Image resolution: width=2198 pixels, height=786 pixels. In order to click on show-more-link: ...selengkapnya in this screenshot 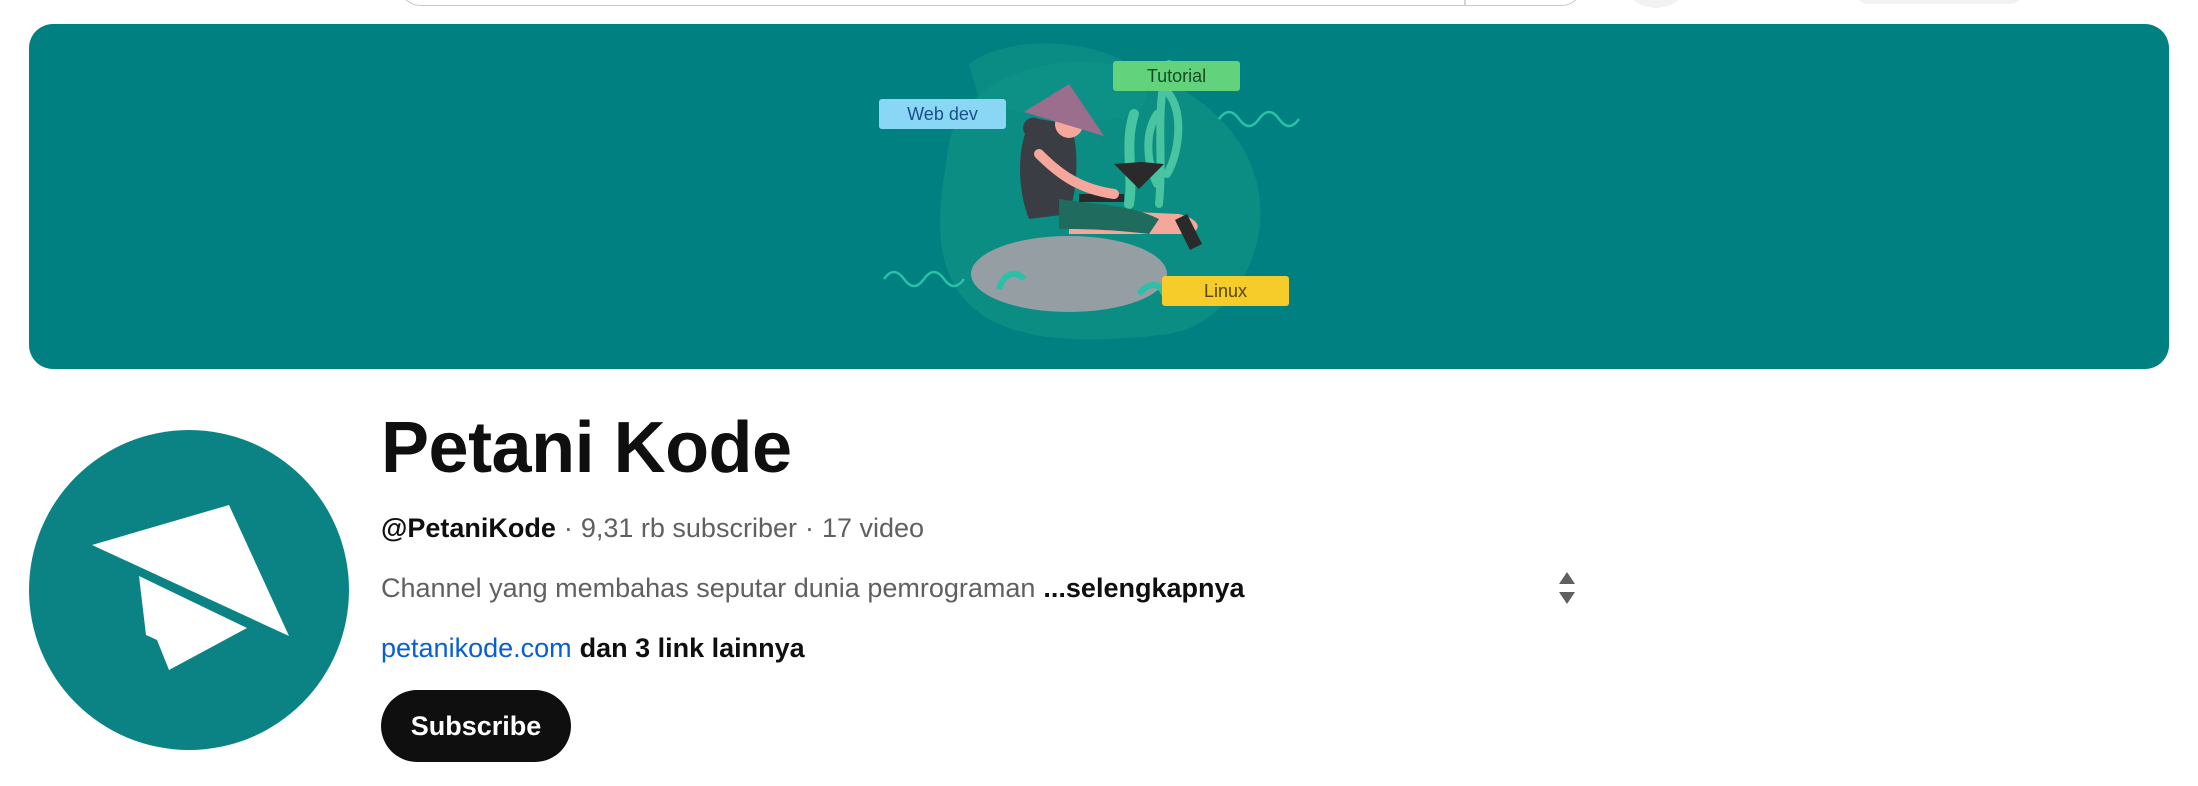, I will do `click(1143, 588)`.